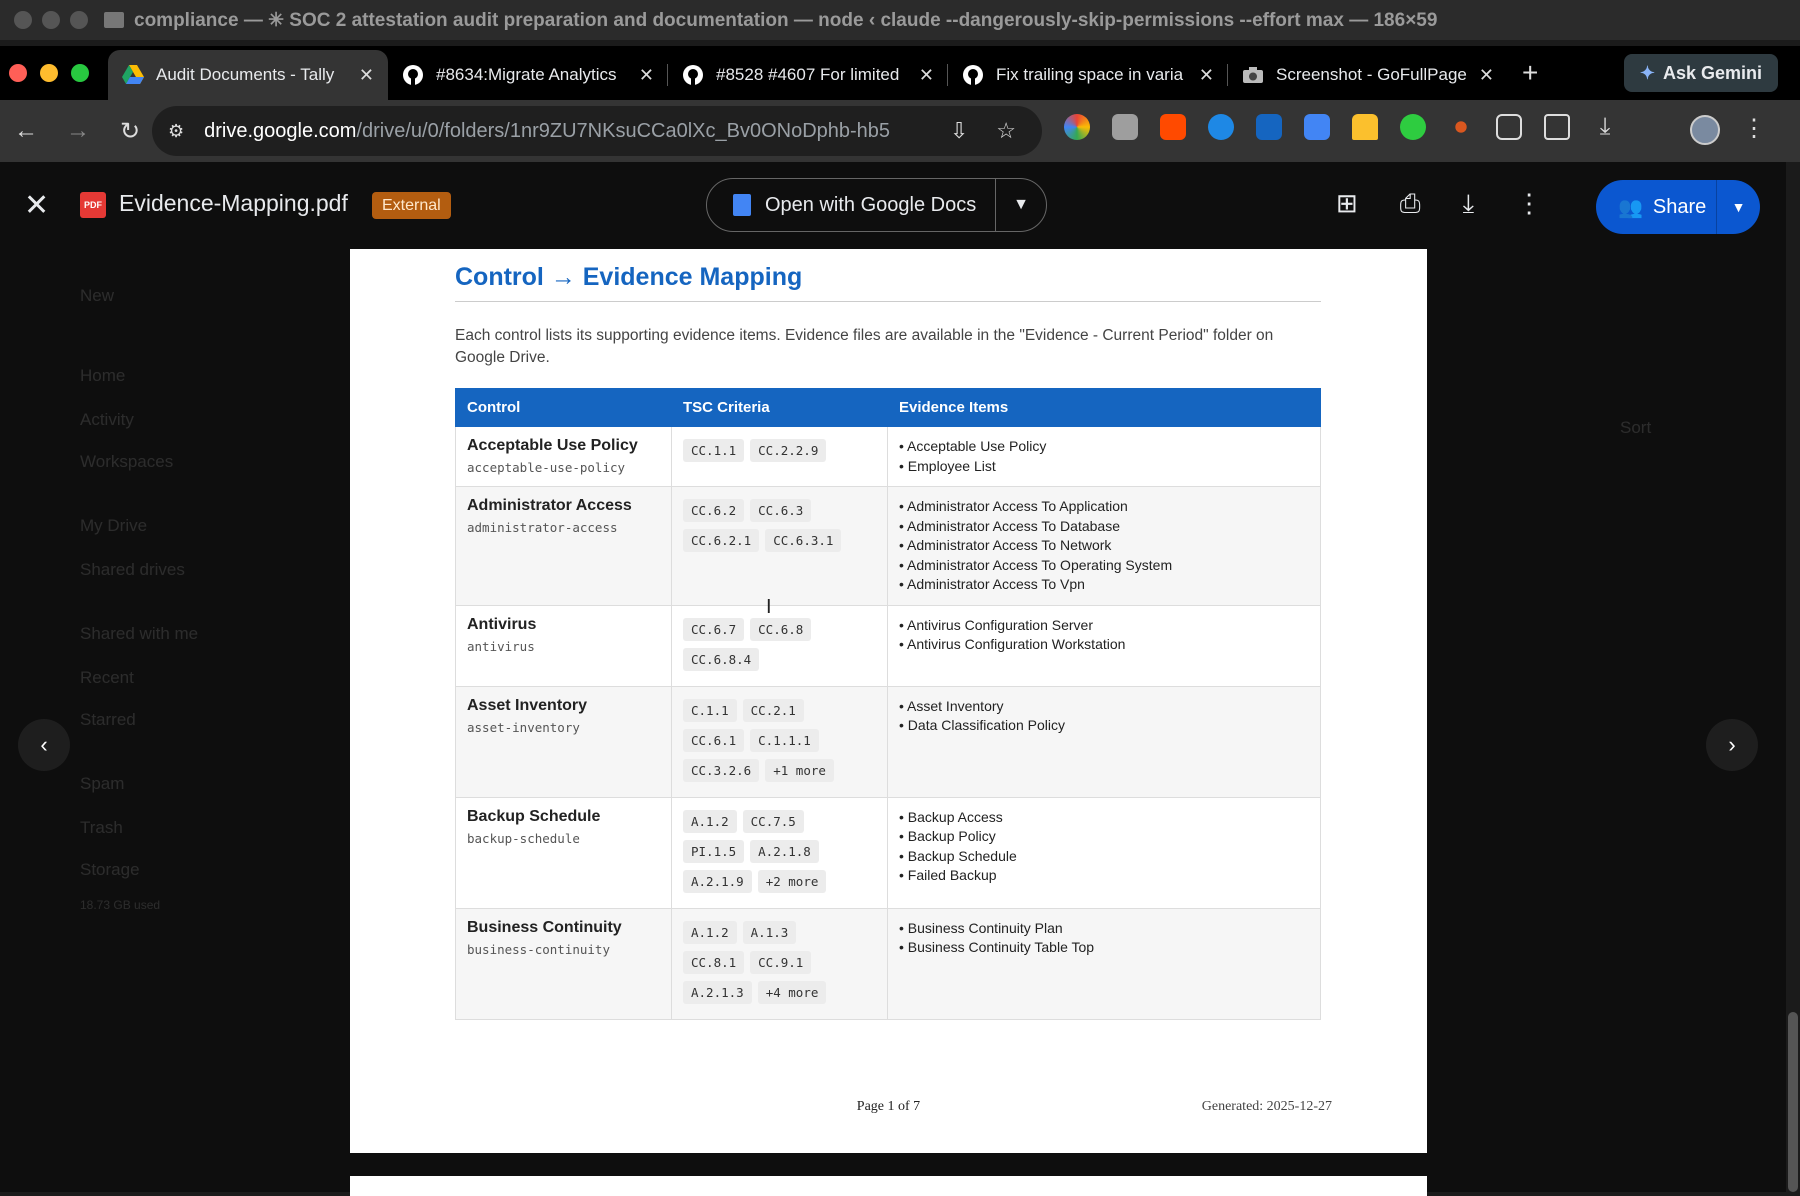 The image size is (1800, 1196). What do you see at coordinates (501, 646) in the screenshot?
I see `control-slug: antivirus` at bounding box center [501, 646].